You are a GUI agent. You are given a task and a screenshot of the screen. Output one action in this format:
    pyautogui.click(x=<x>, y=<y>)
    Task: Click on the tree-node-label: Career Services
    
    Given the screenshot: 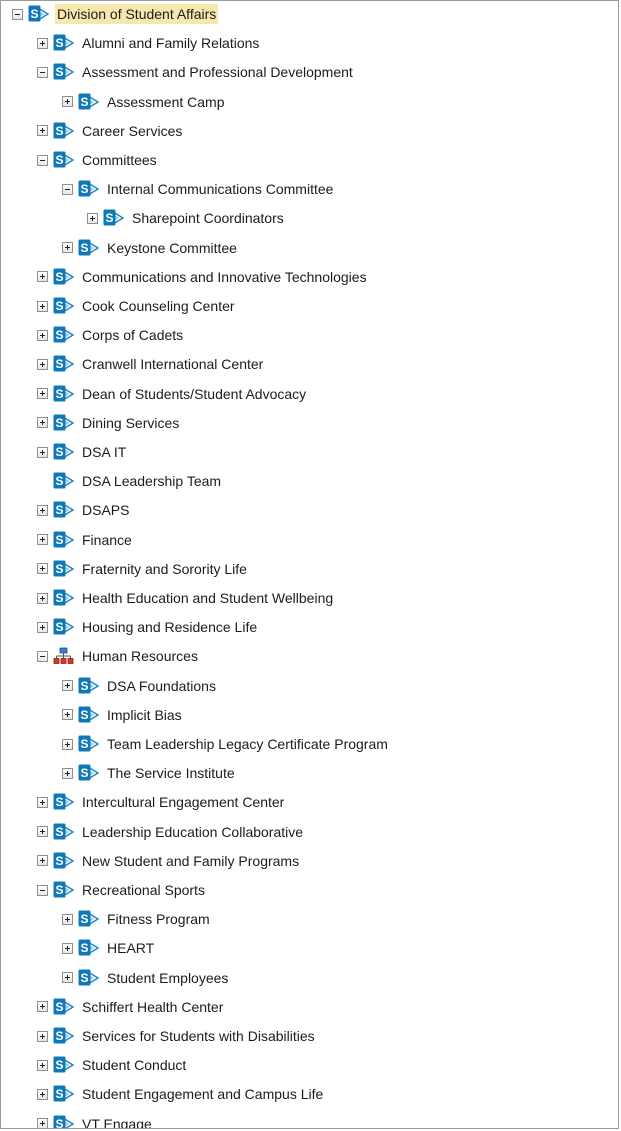 What is the action you would take?
    pyautogui.click(x=132, y=131)
    